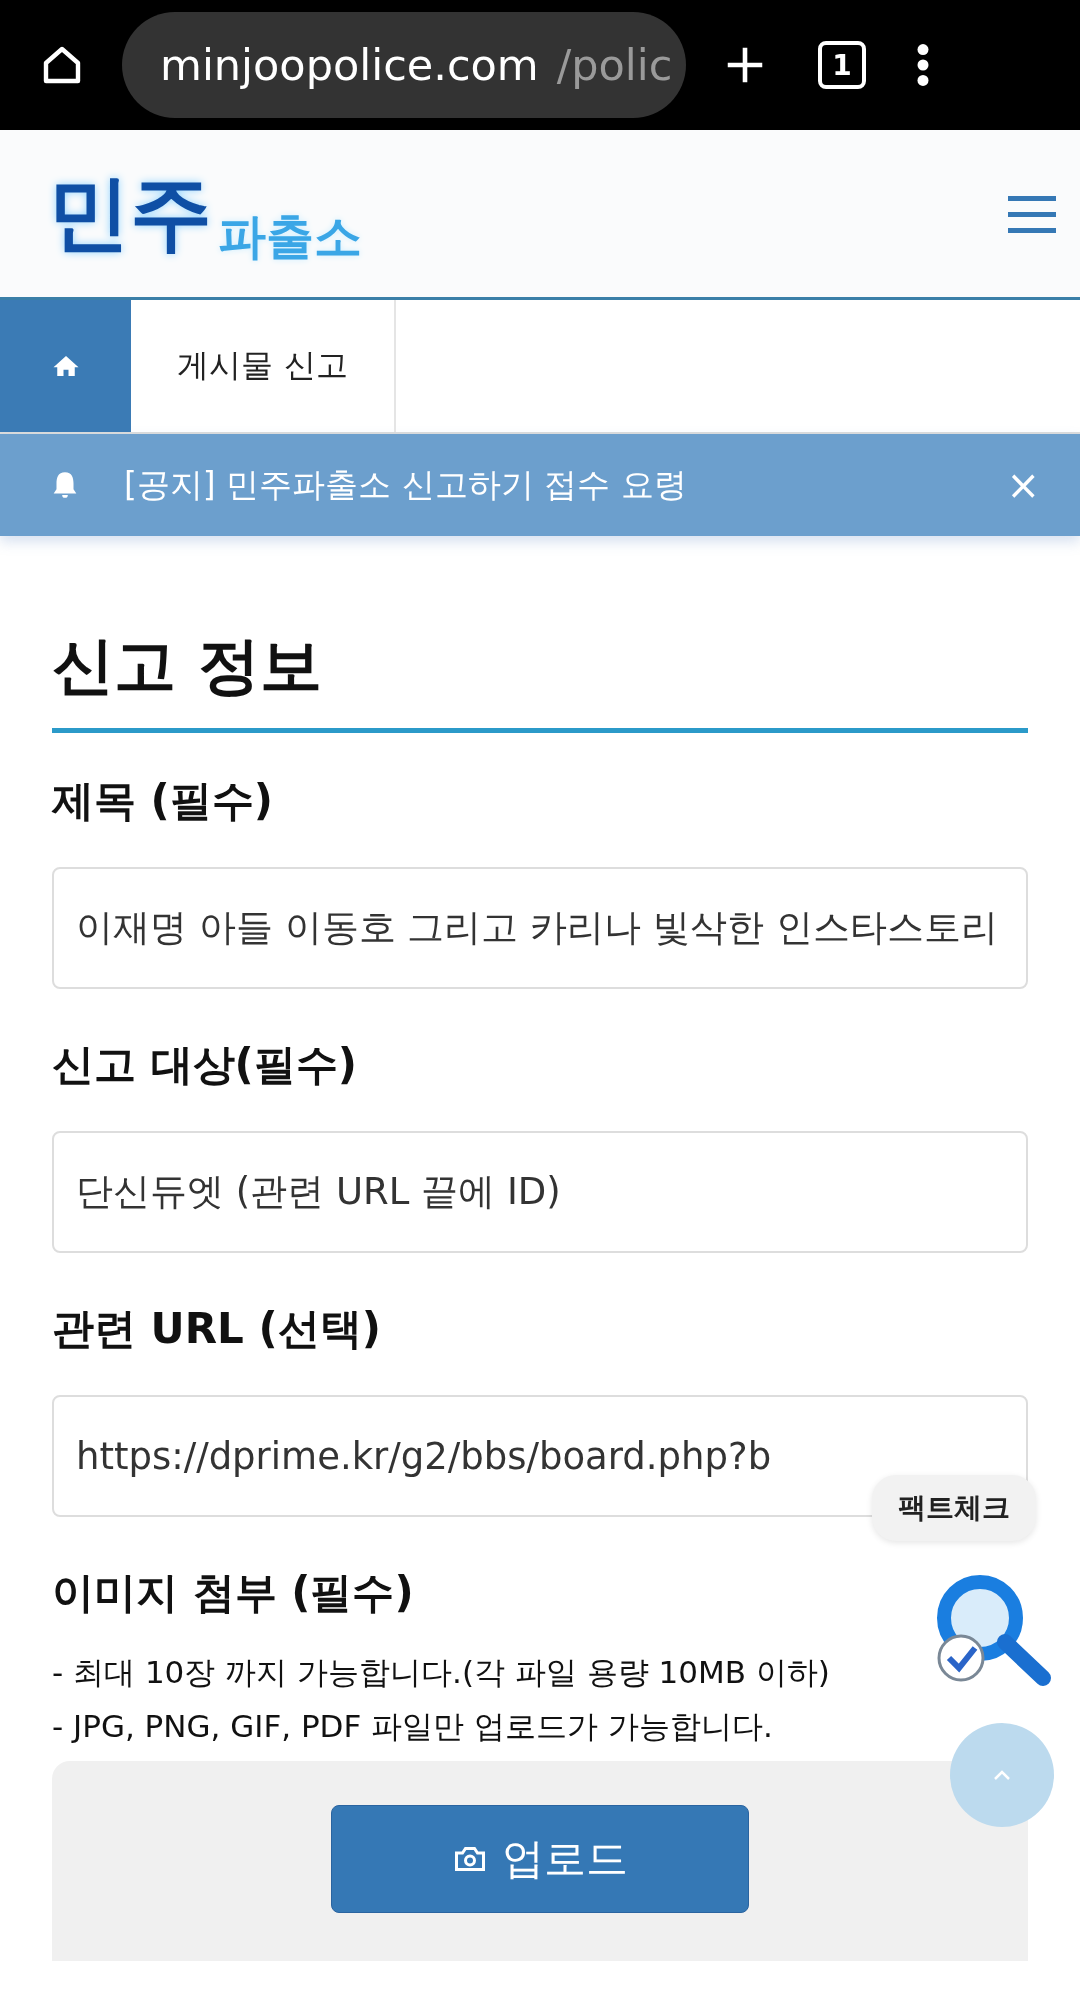 The width and height of the screenshot is (1080, 2015). I want to click on address-bar: minjoopolice.com /polic, so click(404, 65).